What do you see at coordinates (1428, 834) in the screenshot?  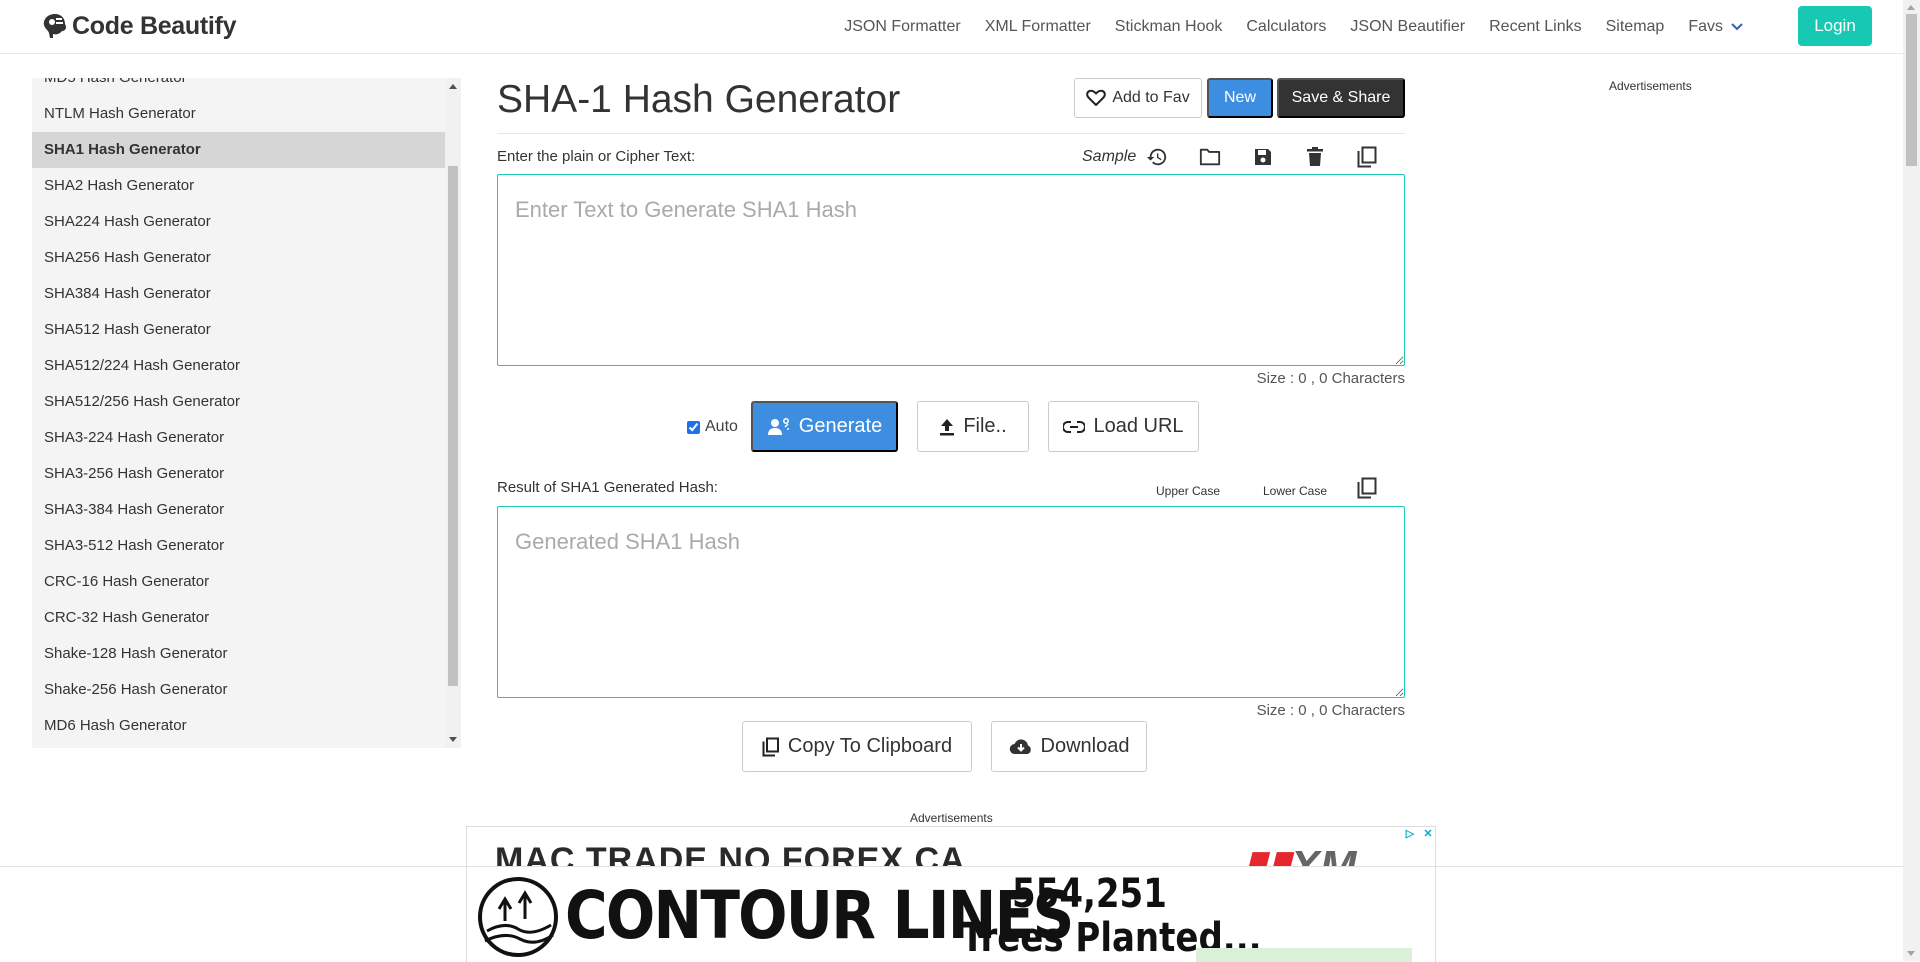 I see `ad-close-icon: ✕` at bounding box center [1428, 834].